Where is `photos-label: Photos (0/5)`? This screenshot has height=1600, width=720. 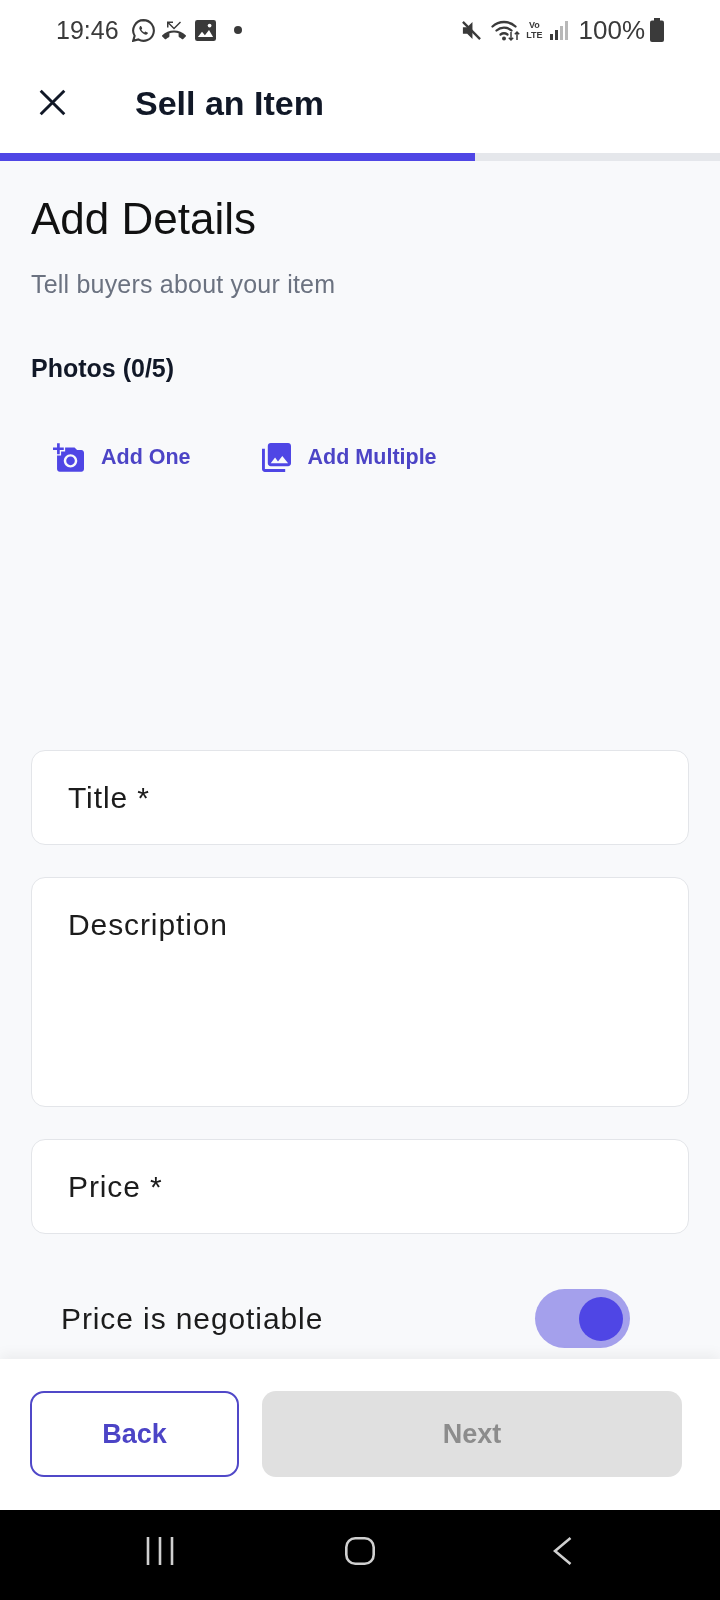 photos-label: Photos (0/5) is located at coordinates (103, 368).